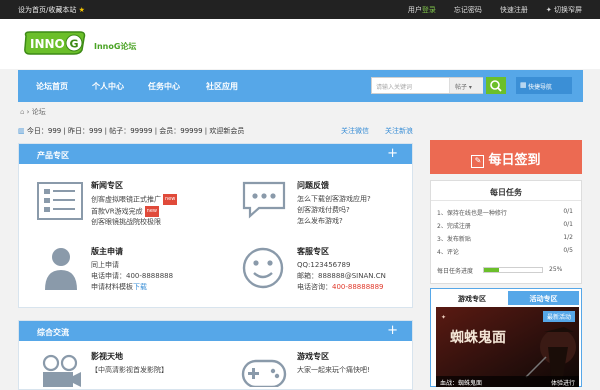 Image resolution: width=600 pixels, height=390 pixels. Describe the element at coordinates (355, 131) in the screenshot. I see `follow-wechat-link: 关注微信` at that location.